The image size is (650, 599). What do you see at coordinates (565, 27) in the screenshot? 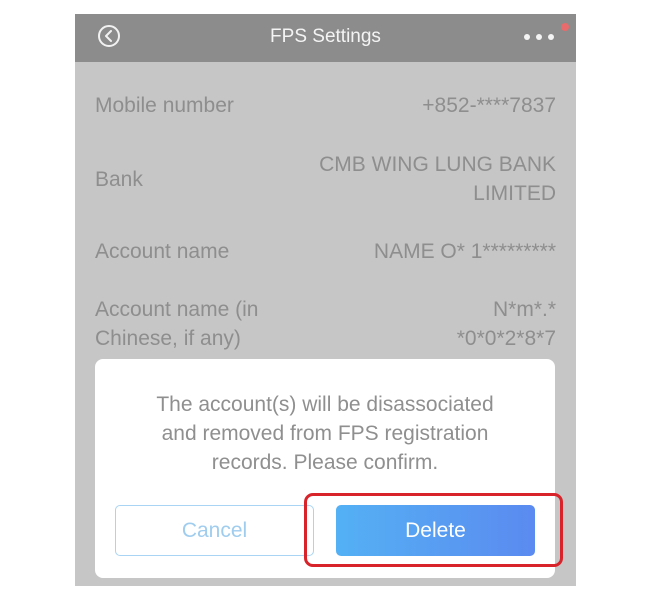
I see `notification-dot-icon` at bounding box center [565, 27].